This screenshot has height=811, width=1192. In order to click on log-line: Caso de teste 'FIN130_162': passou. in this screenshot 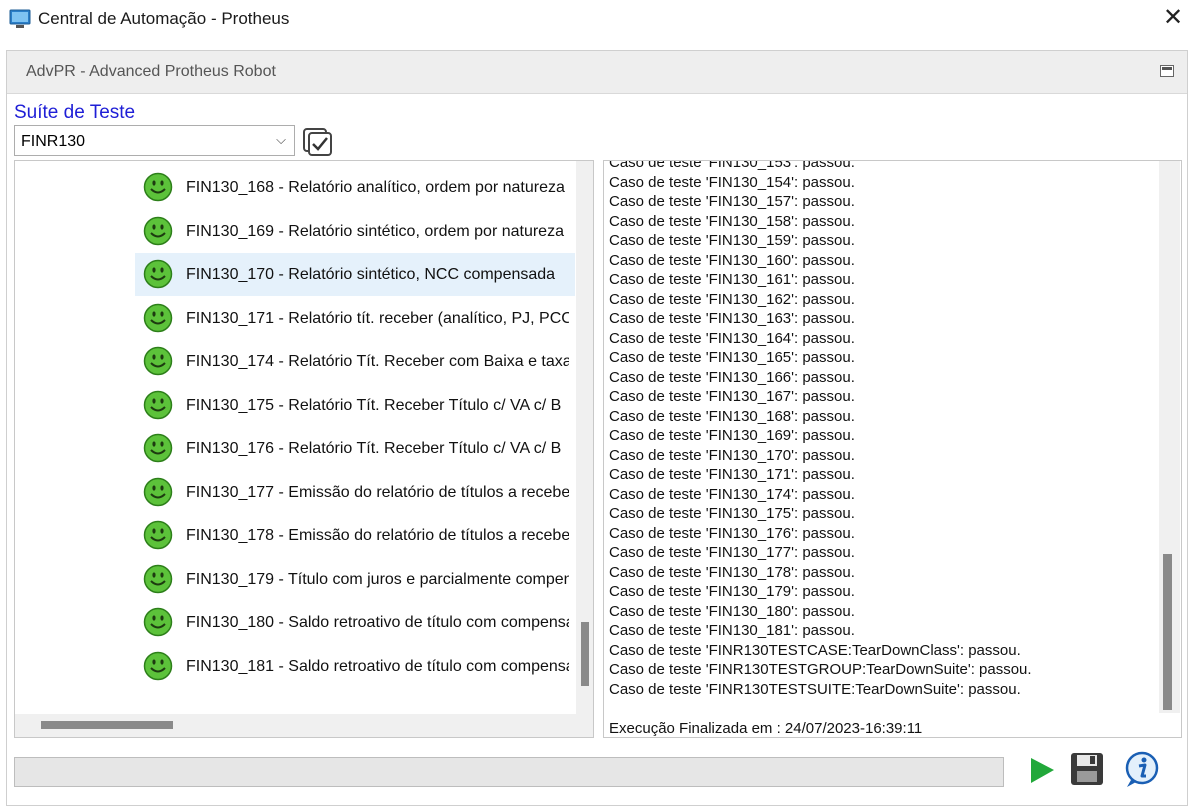, I will do `click(732, 299)`.